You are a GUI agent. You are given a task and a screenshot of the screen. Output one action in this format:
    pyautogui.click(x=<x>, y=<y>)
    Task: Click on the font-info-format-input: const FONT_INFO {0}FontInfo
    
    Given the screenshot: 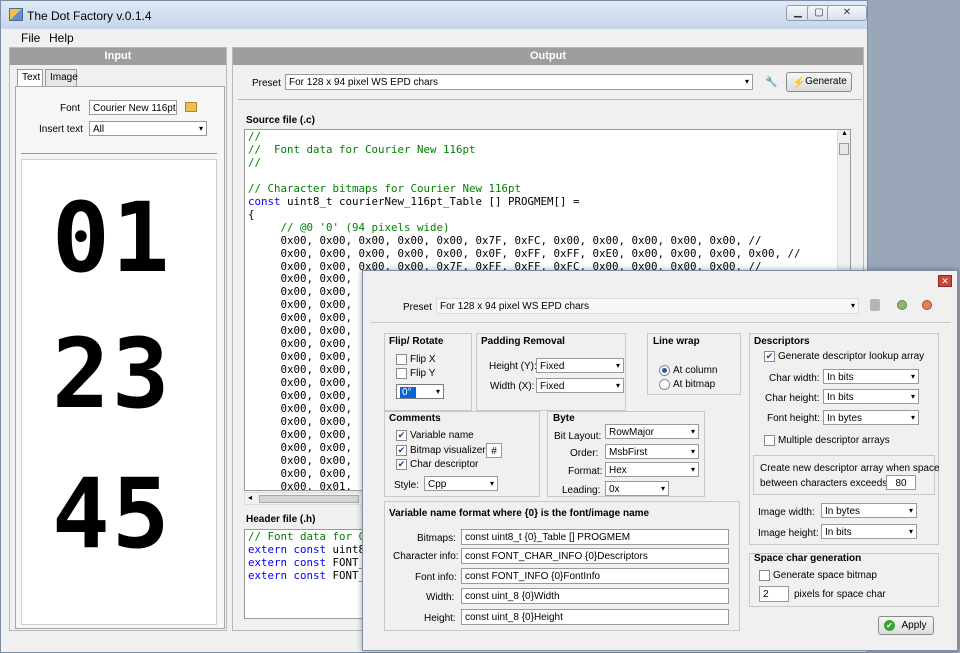 What is the action you would take?
    pyautogui.click(x=595, y=576)
    